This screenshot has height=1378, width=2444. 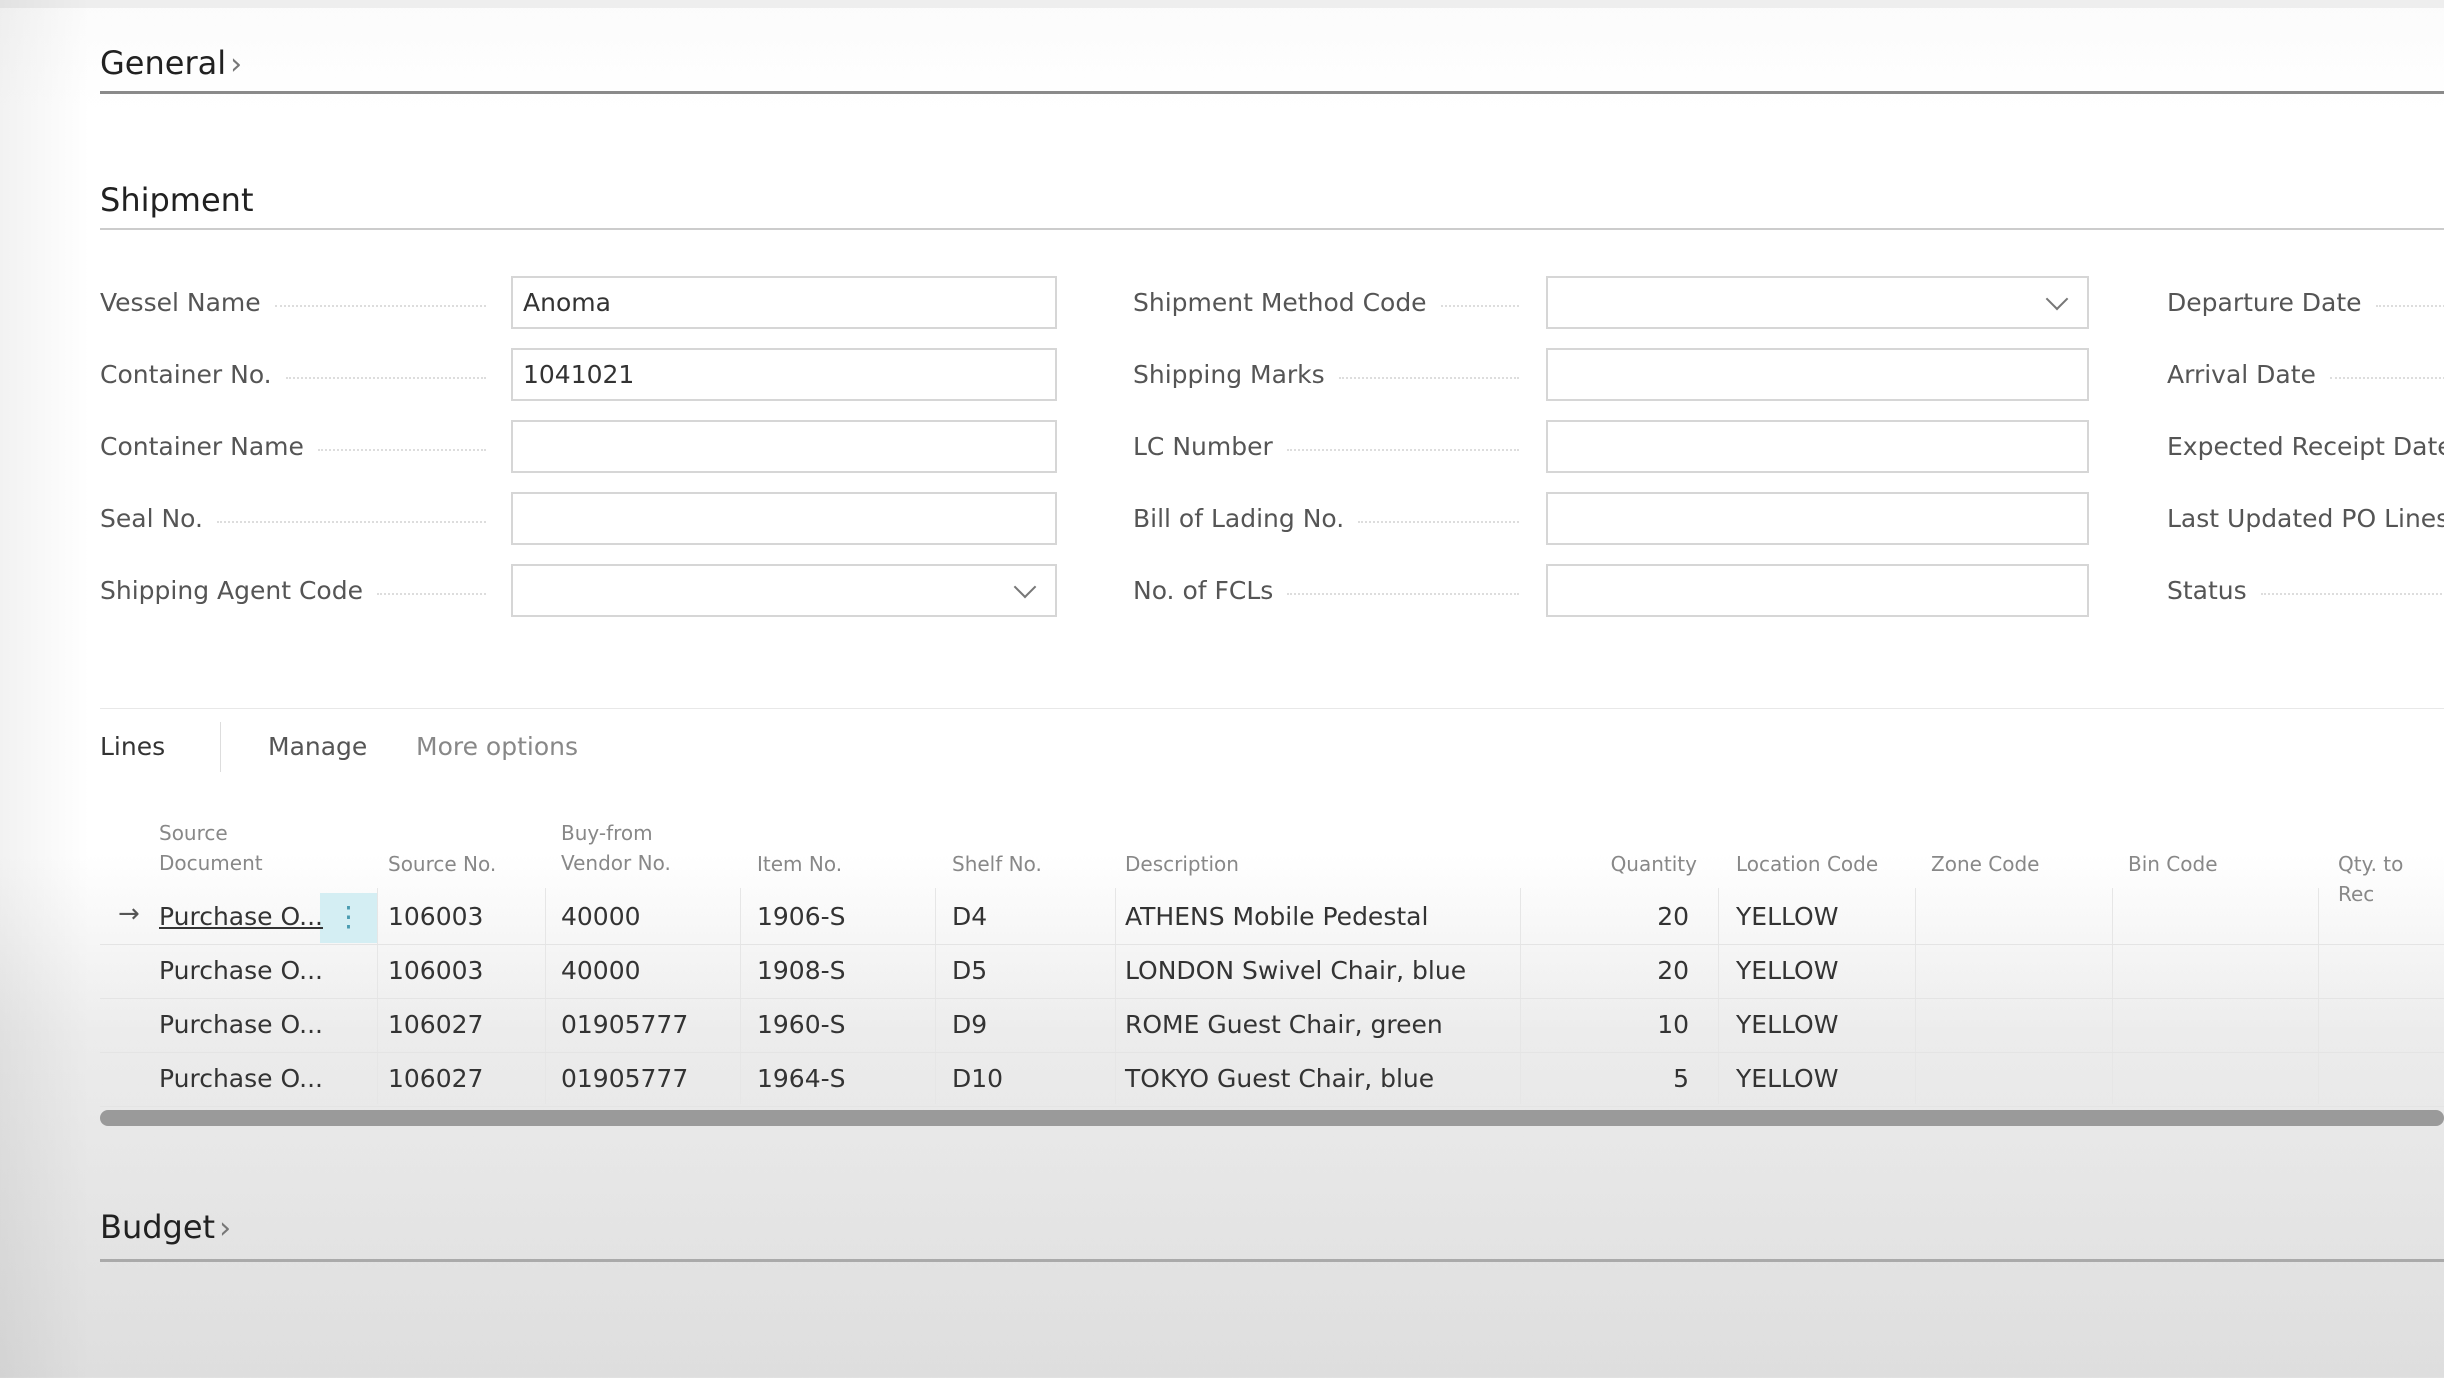 What do you see at coordinates (970, 970) in the screenshot?
I see `table-cell: D5` at bounding box center [970, 970].